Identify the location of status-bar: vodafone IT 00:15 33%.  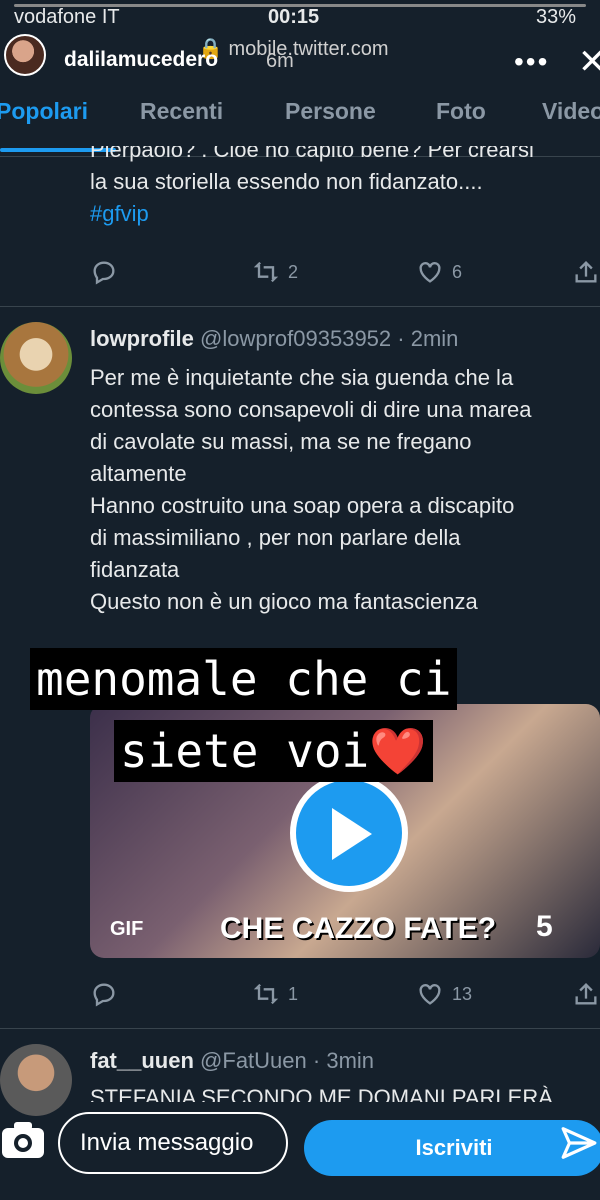
(300, 17).